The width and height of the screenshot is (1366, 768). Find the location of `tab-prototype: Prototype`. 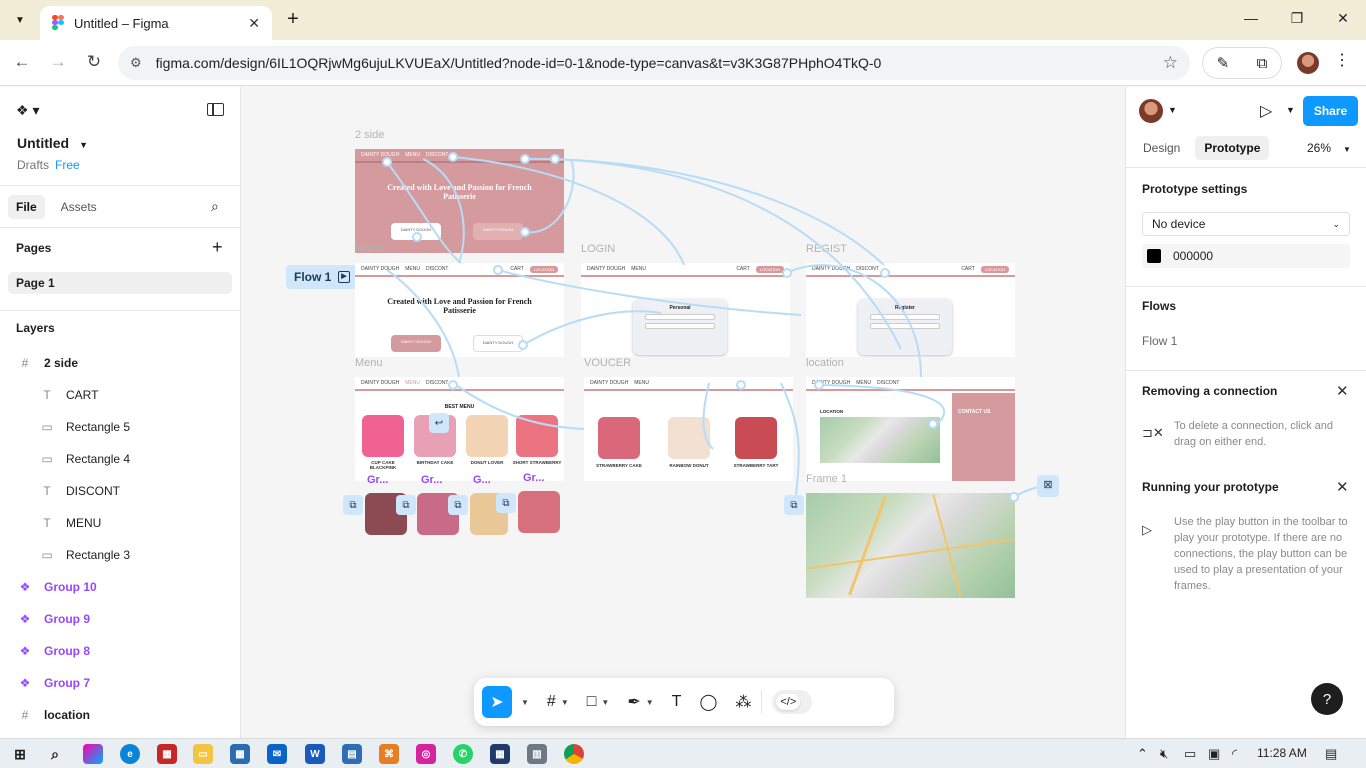

tab-prototype: Prototype is located at coordinates (1232, 148).